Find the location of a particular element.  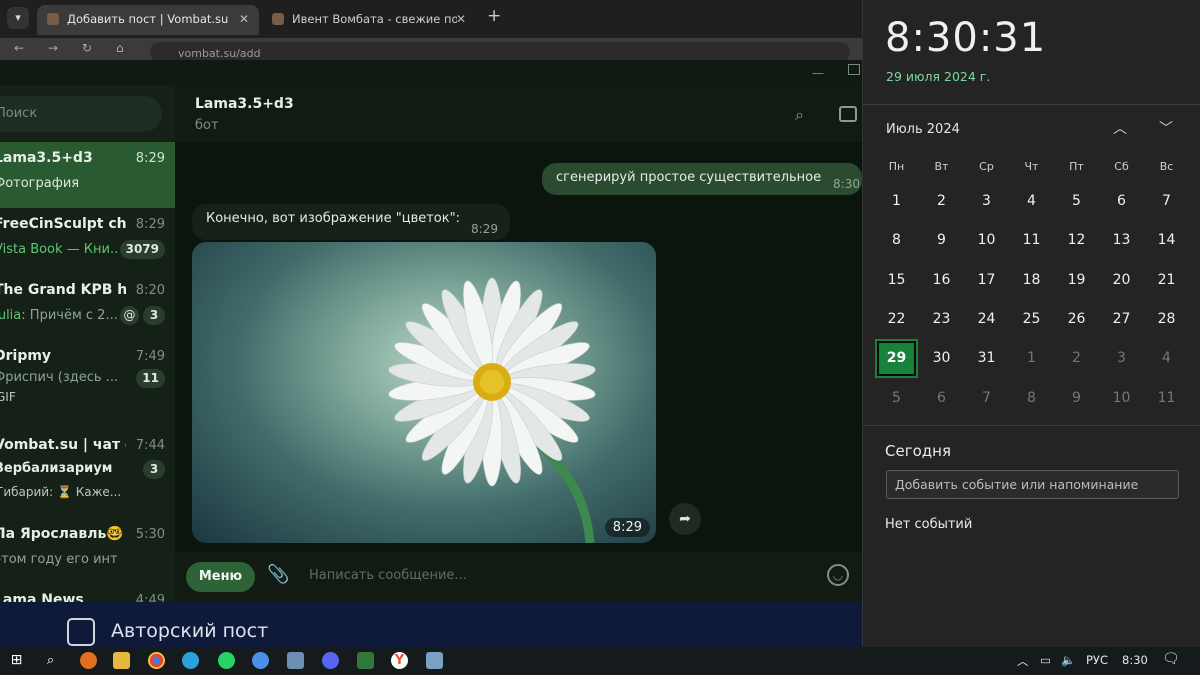

calendar-day: 27 is located at coordinates (1121, 319).